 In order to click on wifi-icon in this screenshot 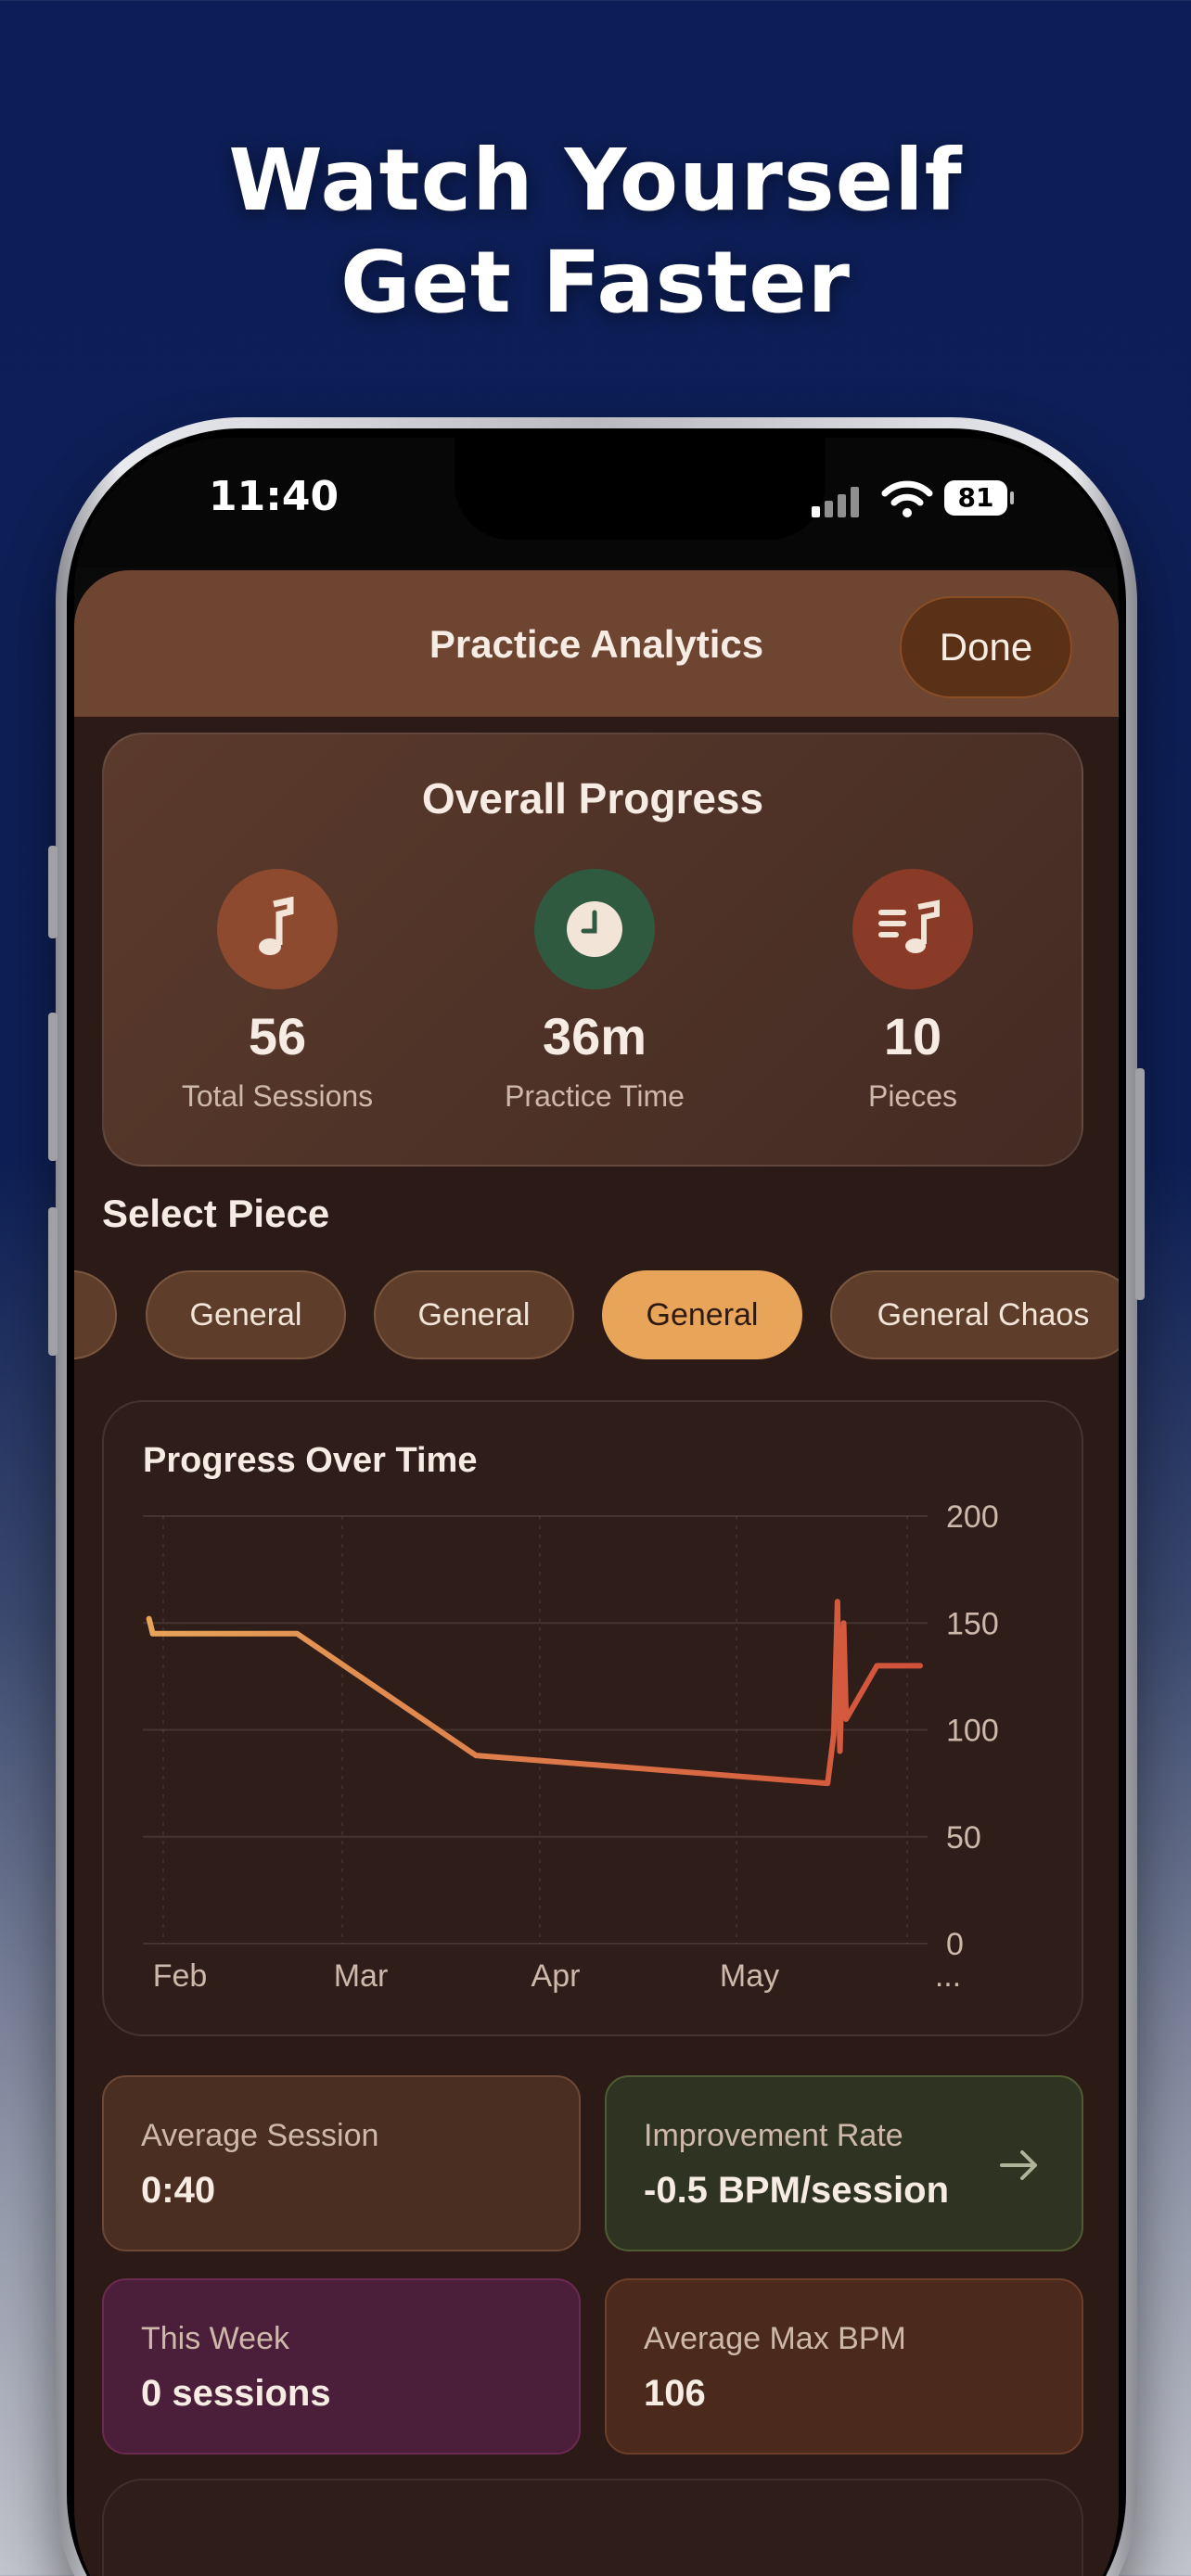, I will do `click(907, 499)`.